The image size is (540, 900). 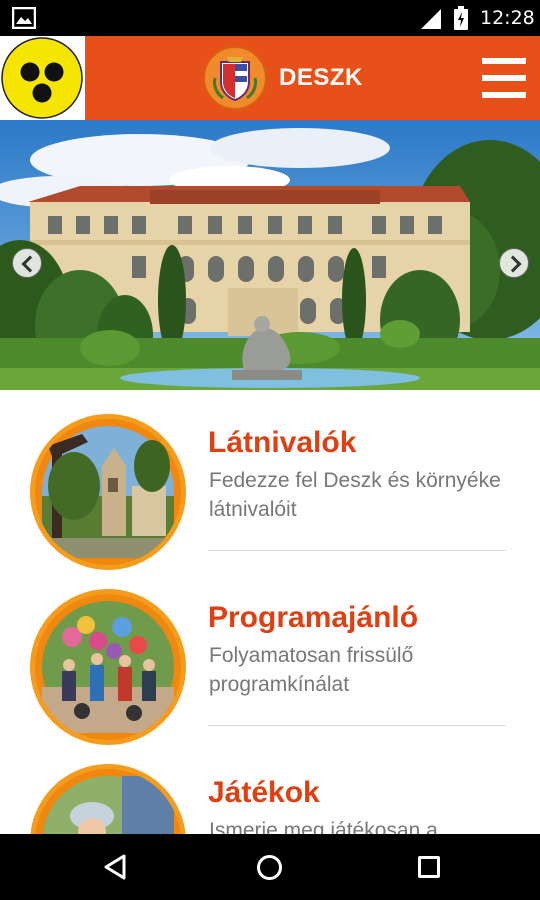 I want to click on programs-thumbnail, so click(x=108, y=667).